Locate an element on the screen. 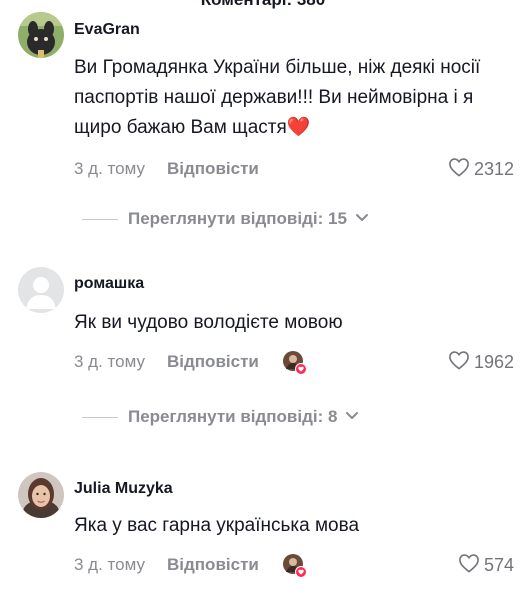  comment-text: Як ви чудово володієте мовою is located at coordinates (208, 322).